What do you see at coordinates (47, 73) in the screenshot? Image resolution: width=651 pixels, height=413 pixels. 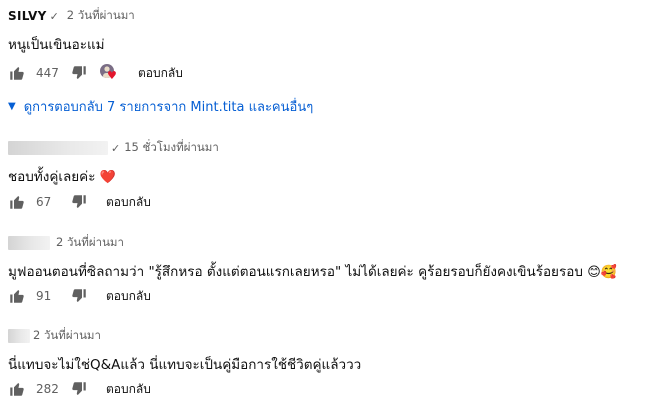 I see `like-count: 447` at bounding box center [47, 73].